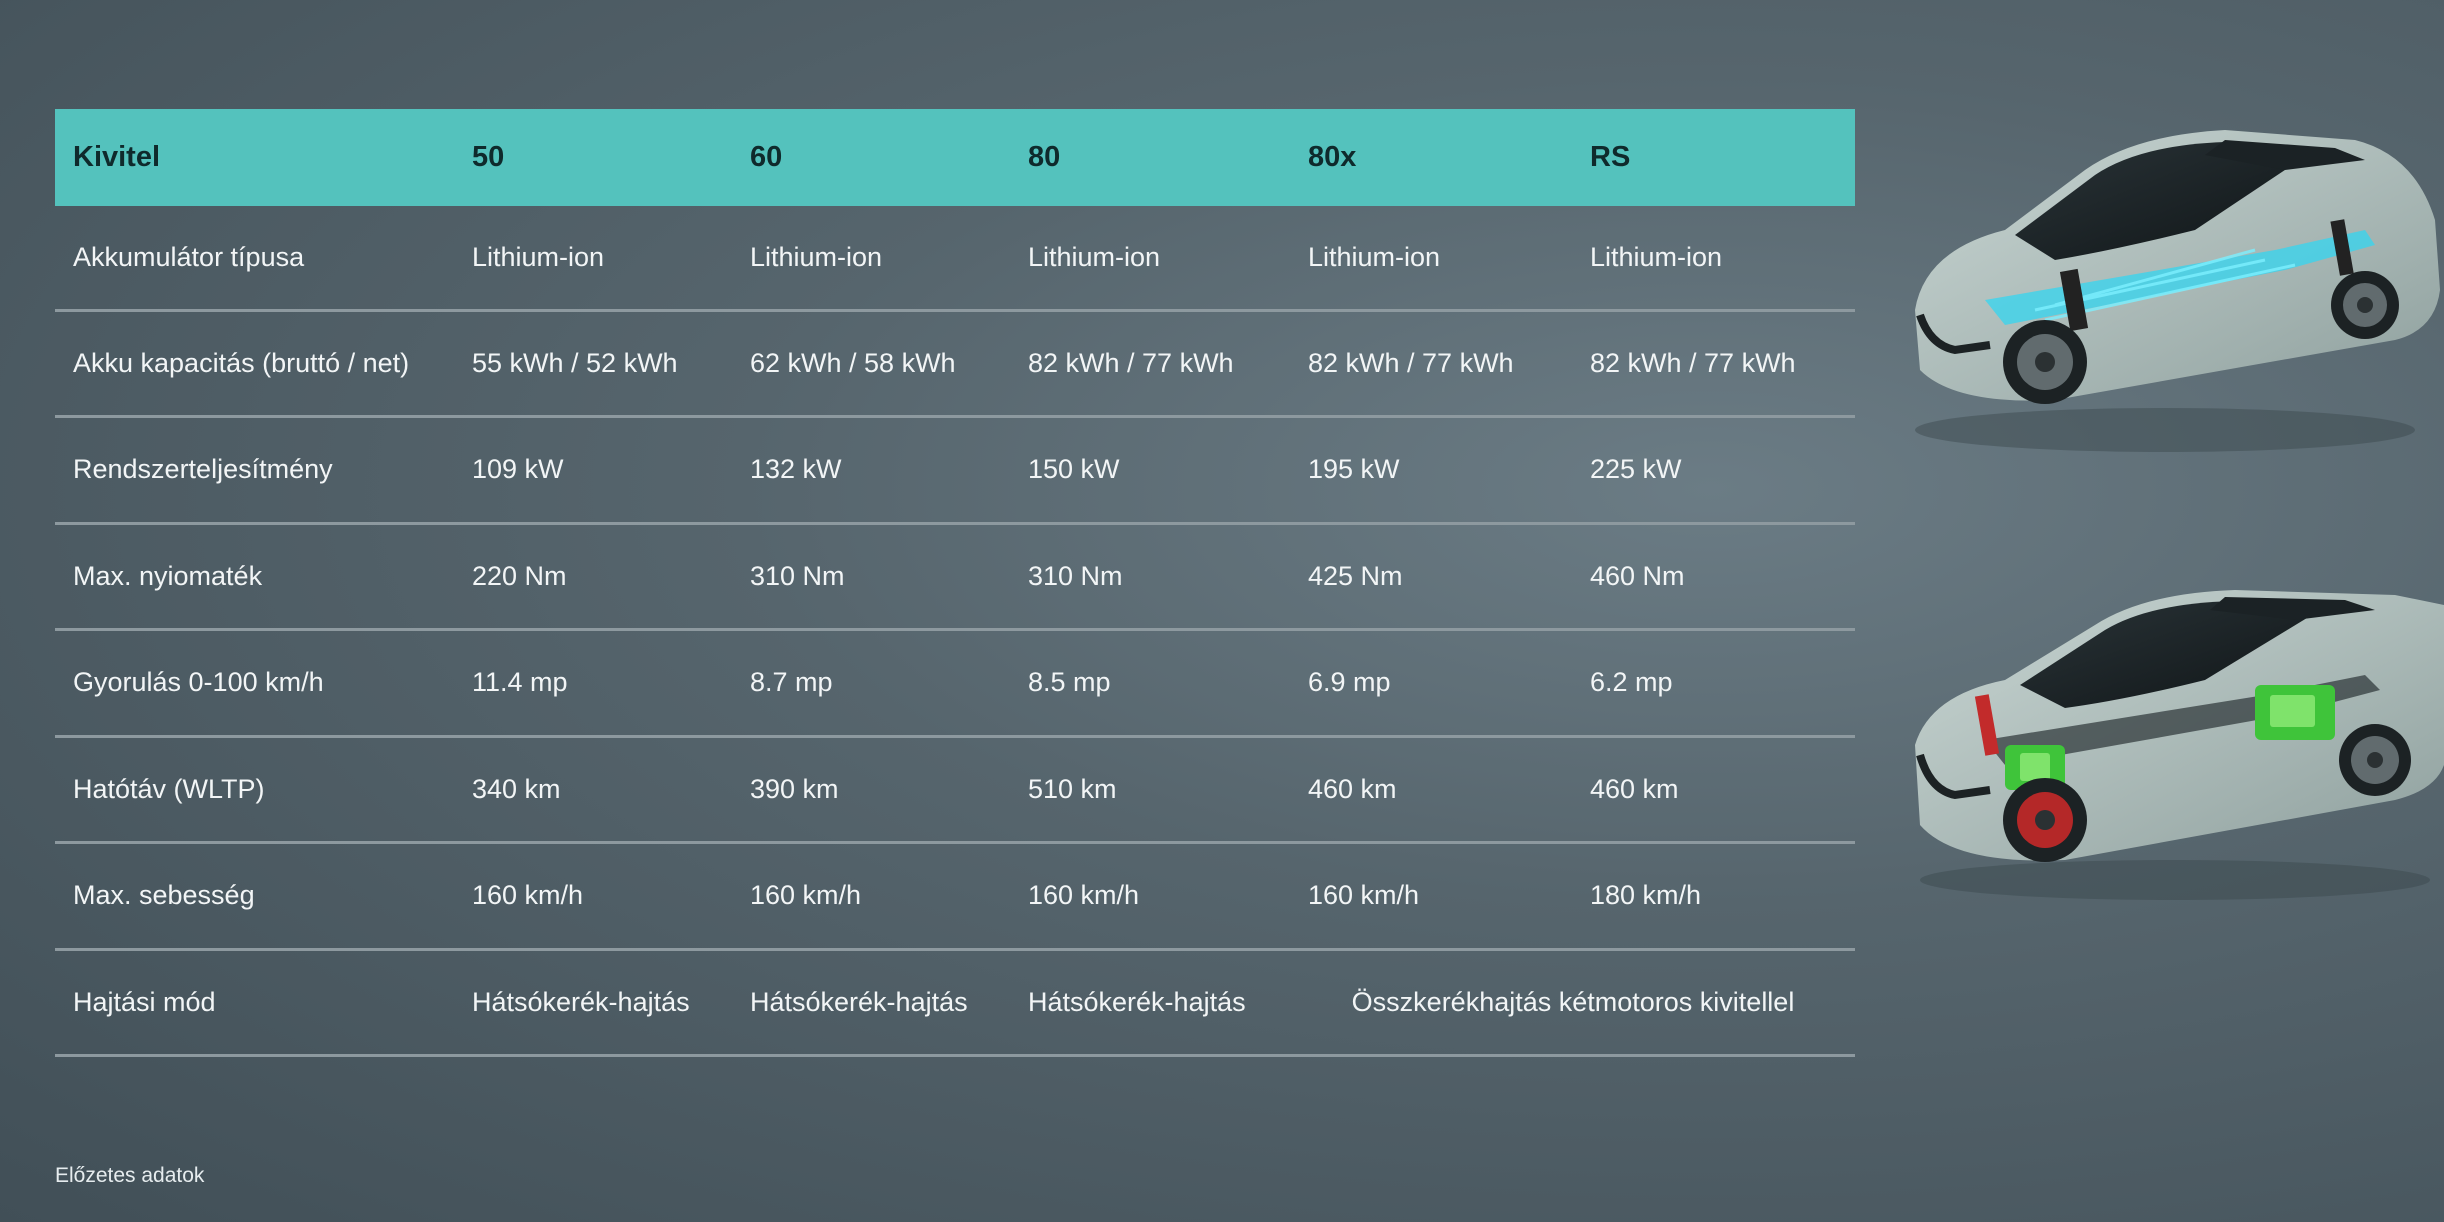  What do you see at coordinates (1069, 682) in the screenshot?
I see `cell-value: 8.5 mp` at bounding box center [1069, 682].